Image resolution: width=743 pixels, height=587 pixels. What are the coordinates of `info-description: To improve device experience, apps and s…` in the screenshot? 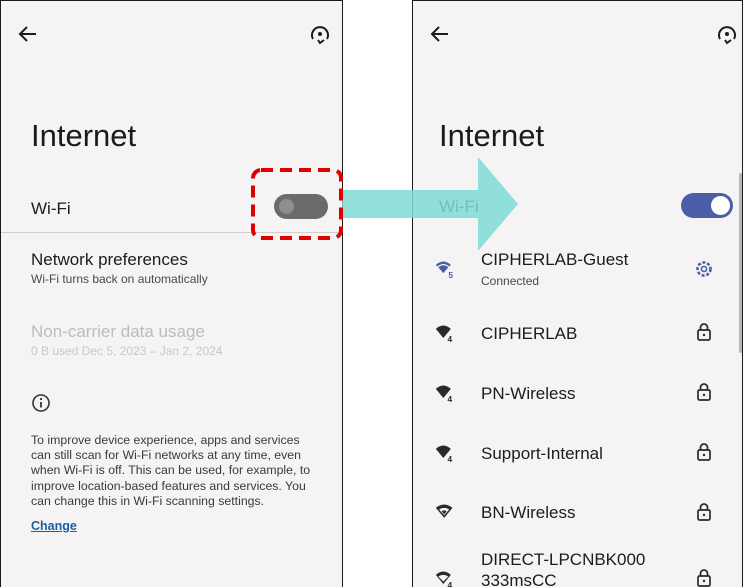 It's located at (183, 471).